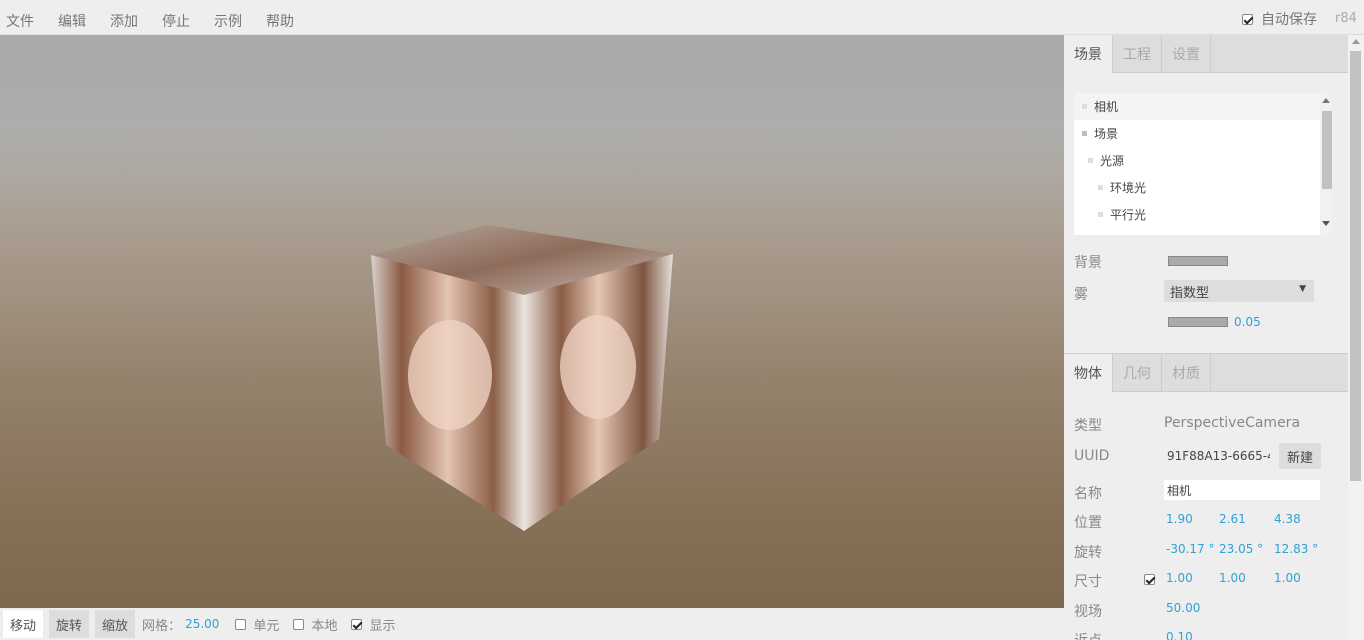 Image resolution: width=1364 pixels, height=640 pixels. I want to click on local-toggle: 本地, so click(315, 624).